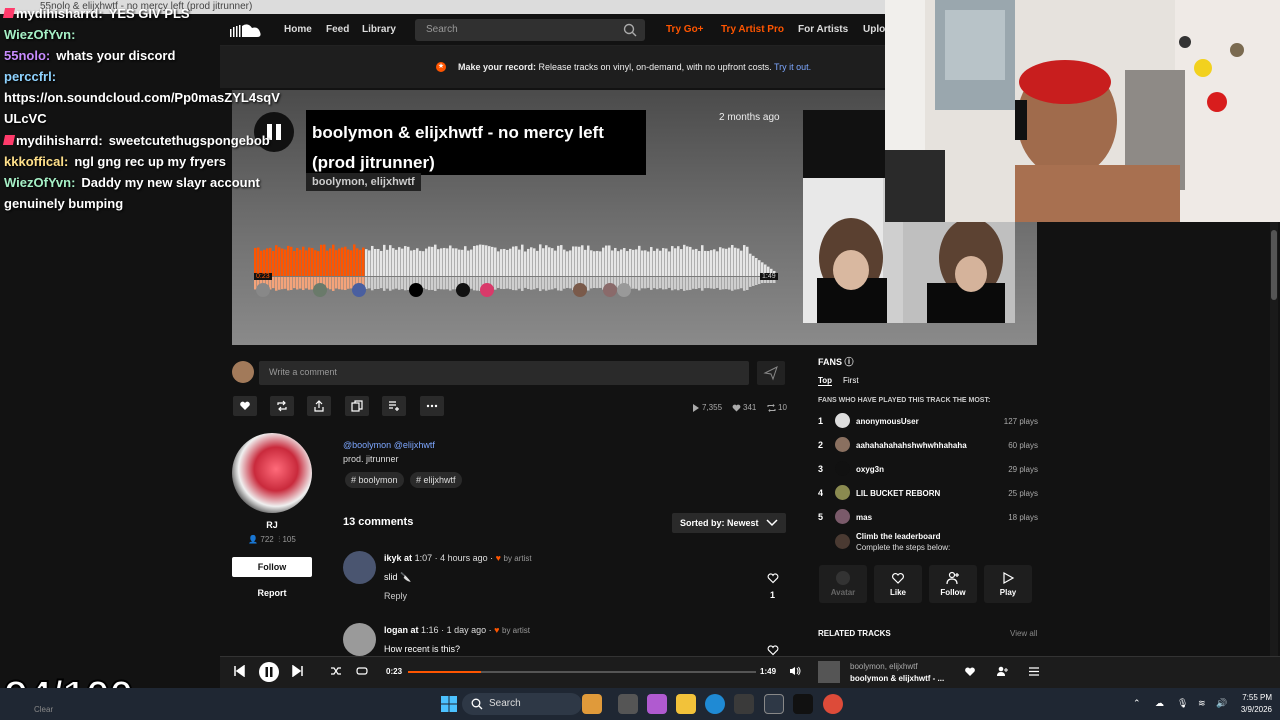  I want to click on search-icon, so click(630, 30).